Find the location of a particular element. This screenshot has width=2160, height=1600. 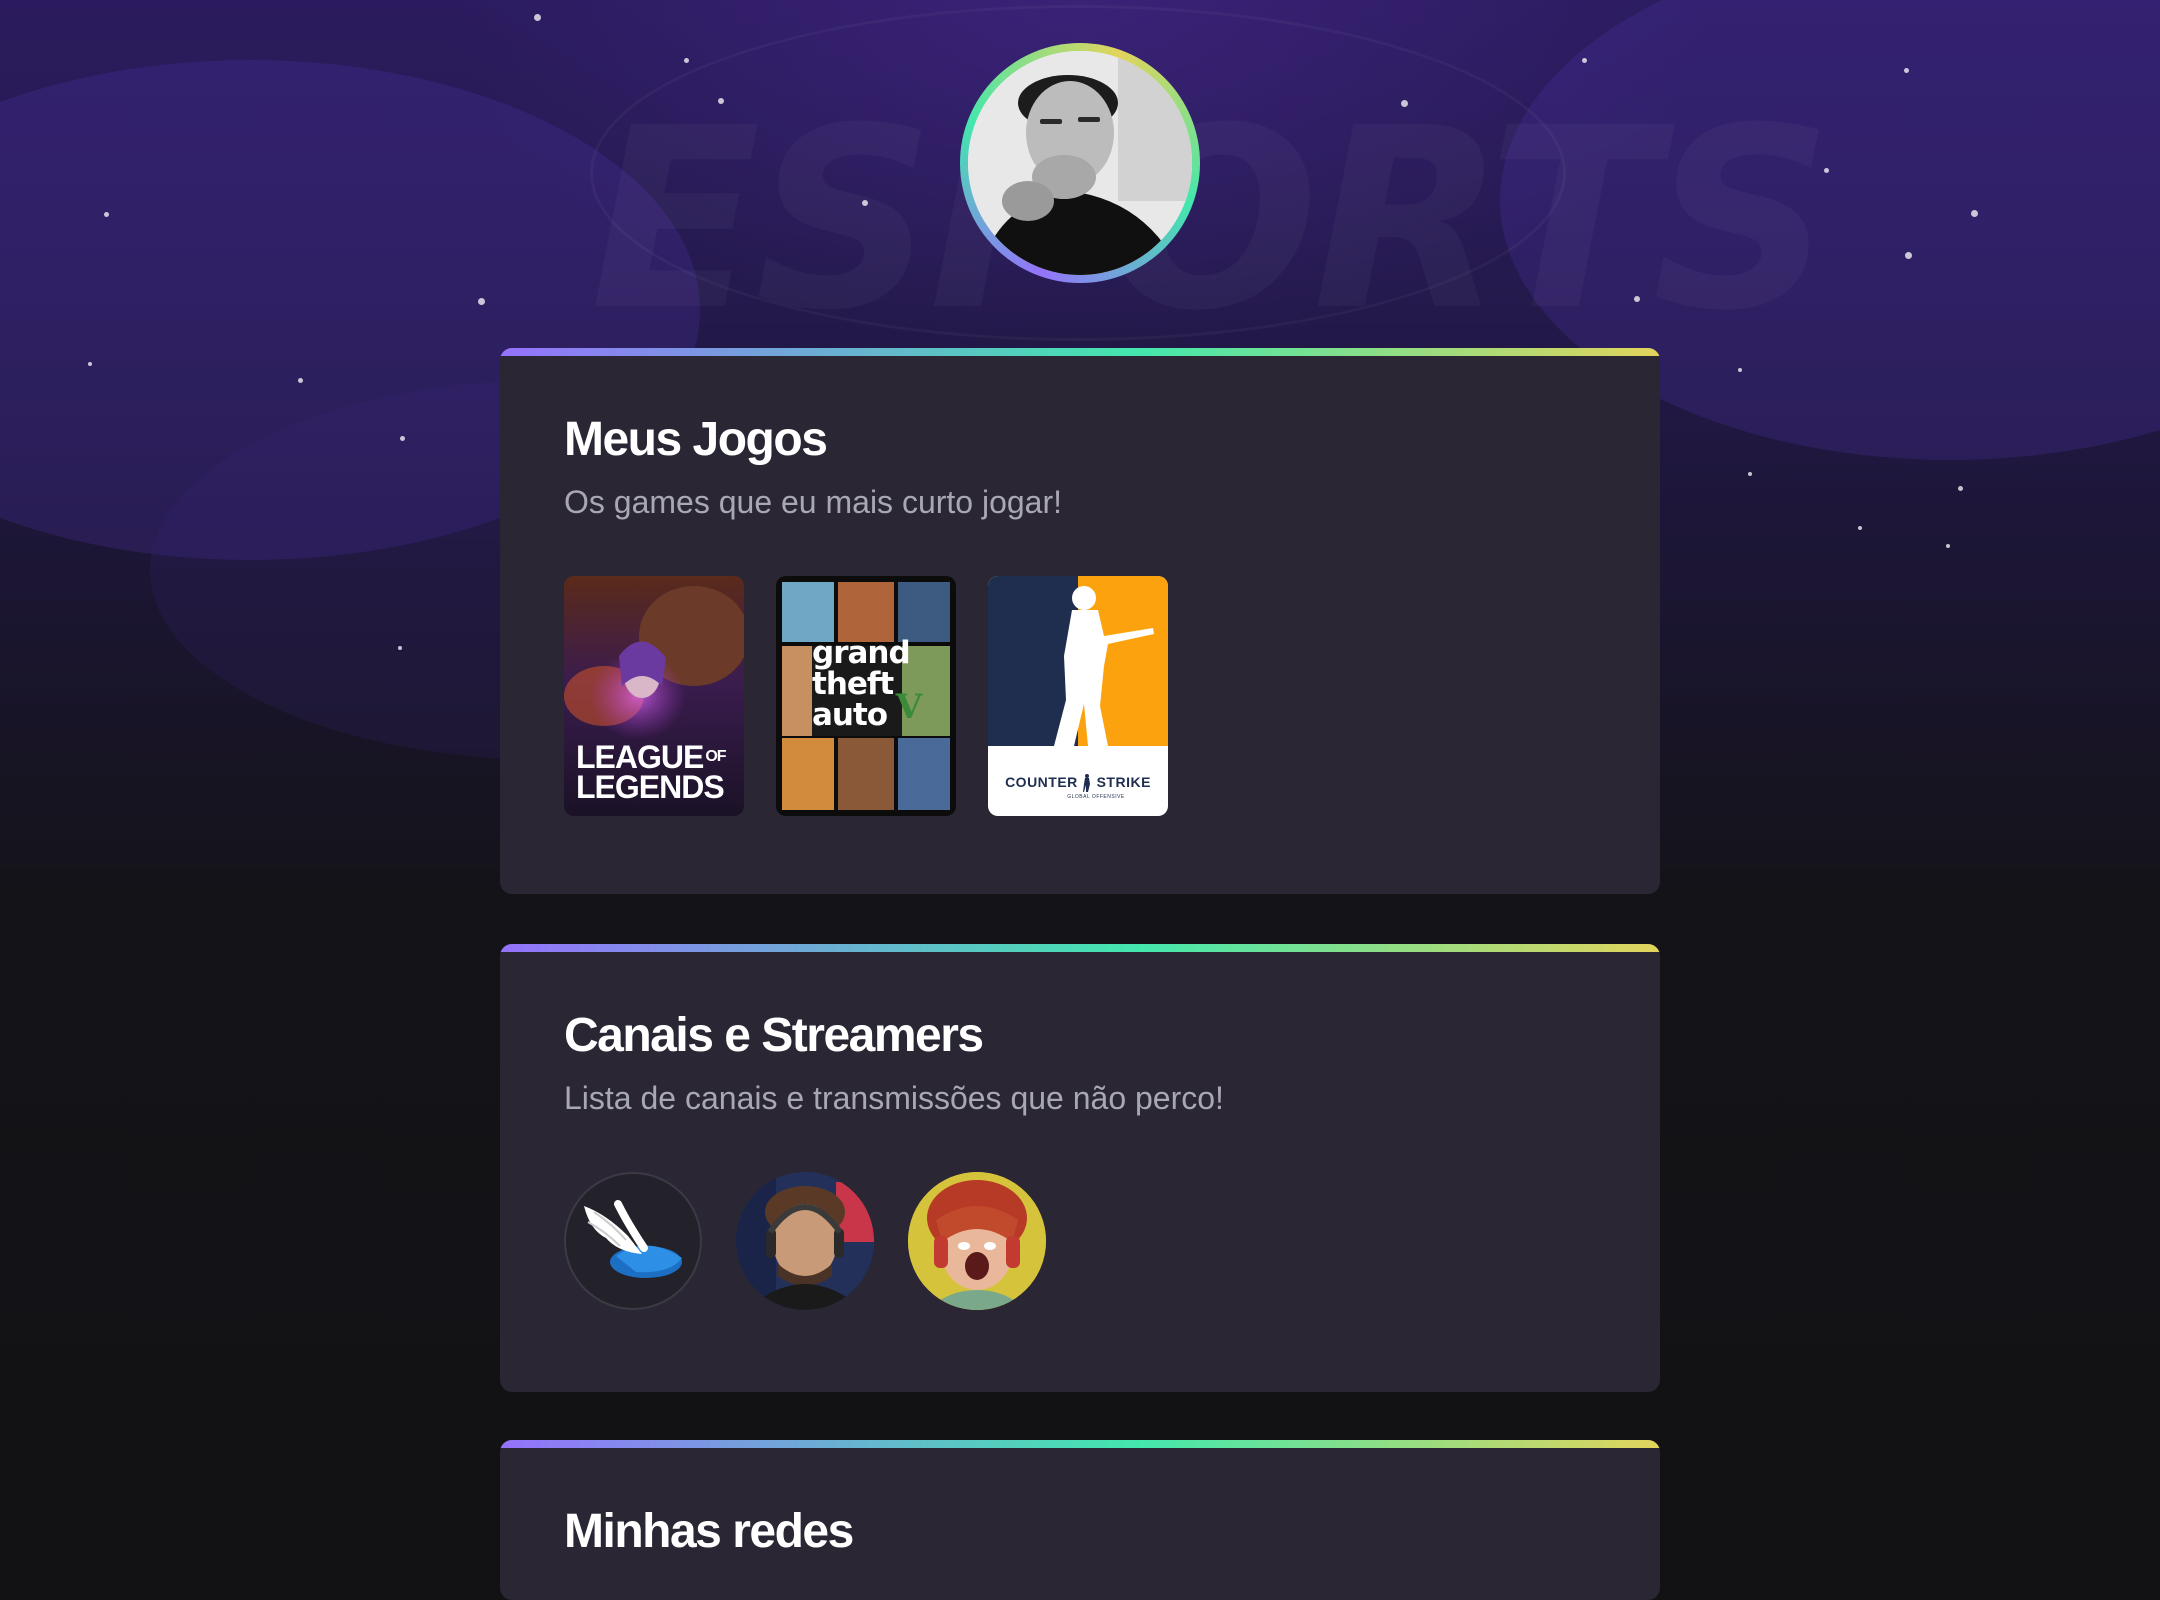

games-subtitle: Os games que eu mais curto jogar! is located at coordinates (813, 502).